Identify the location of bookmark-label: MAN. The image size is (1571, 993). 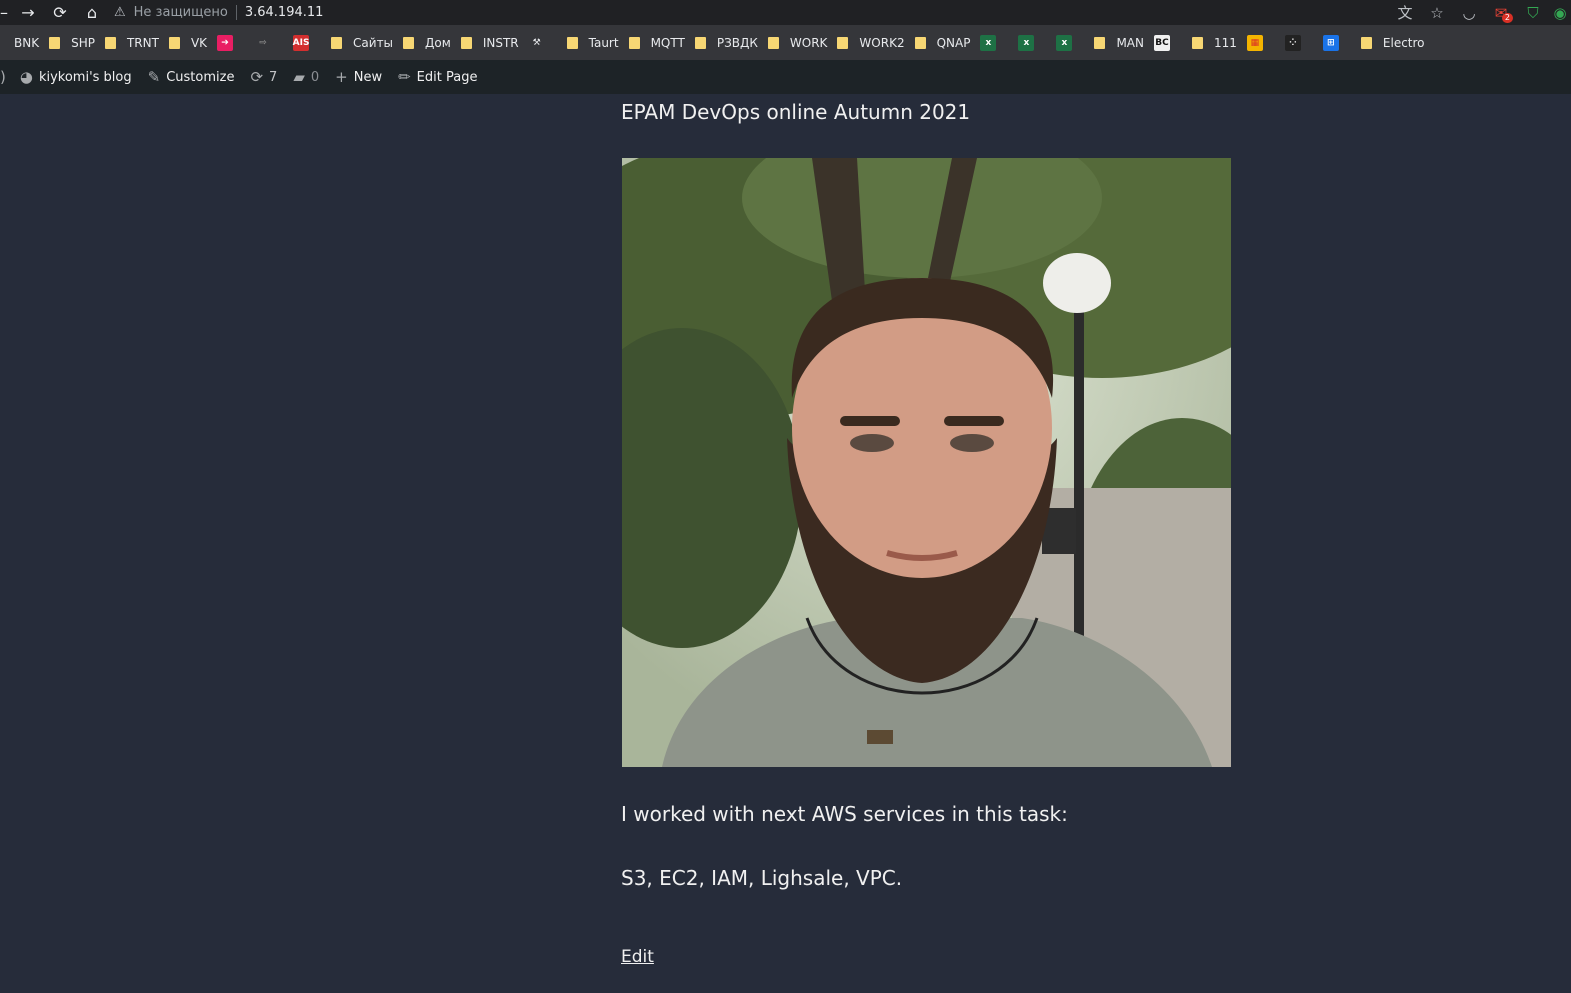
(1130, 42).